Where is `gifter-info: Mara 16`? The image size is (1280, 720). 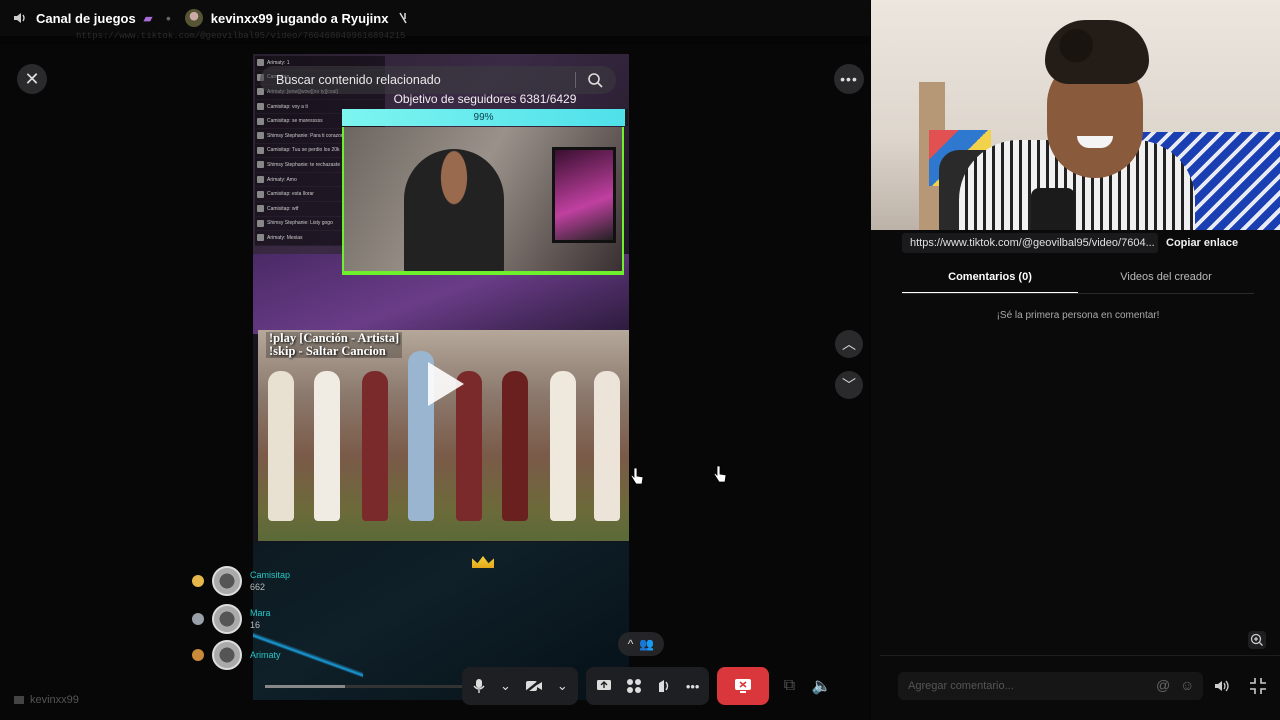
gifter-info: Mara 16 is located at coordinates (260, 619).